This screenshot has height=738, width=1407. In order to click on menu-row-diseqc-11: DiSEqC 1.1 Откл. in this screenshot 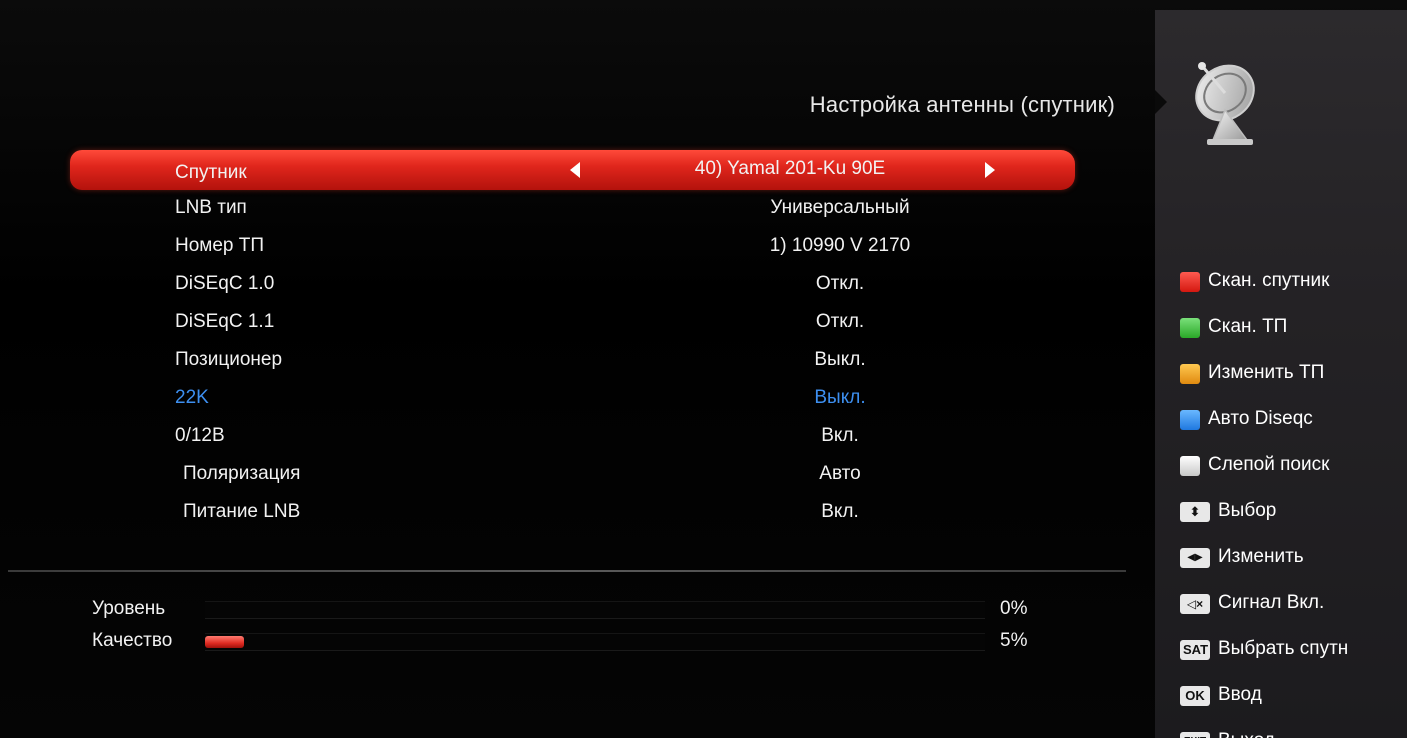, I will do `click(577, 321)`.